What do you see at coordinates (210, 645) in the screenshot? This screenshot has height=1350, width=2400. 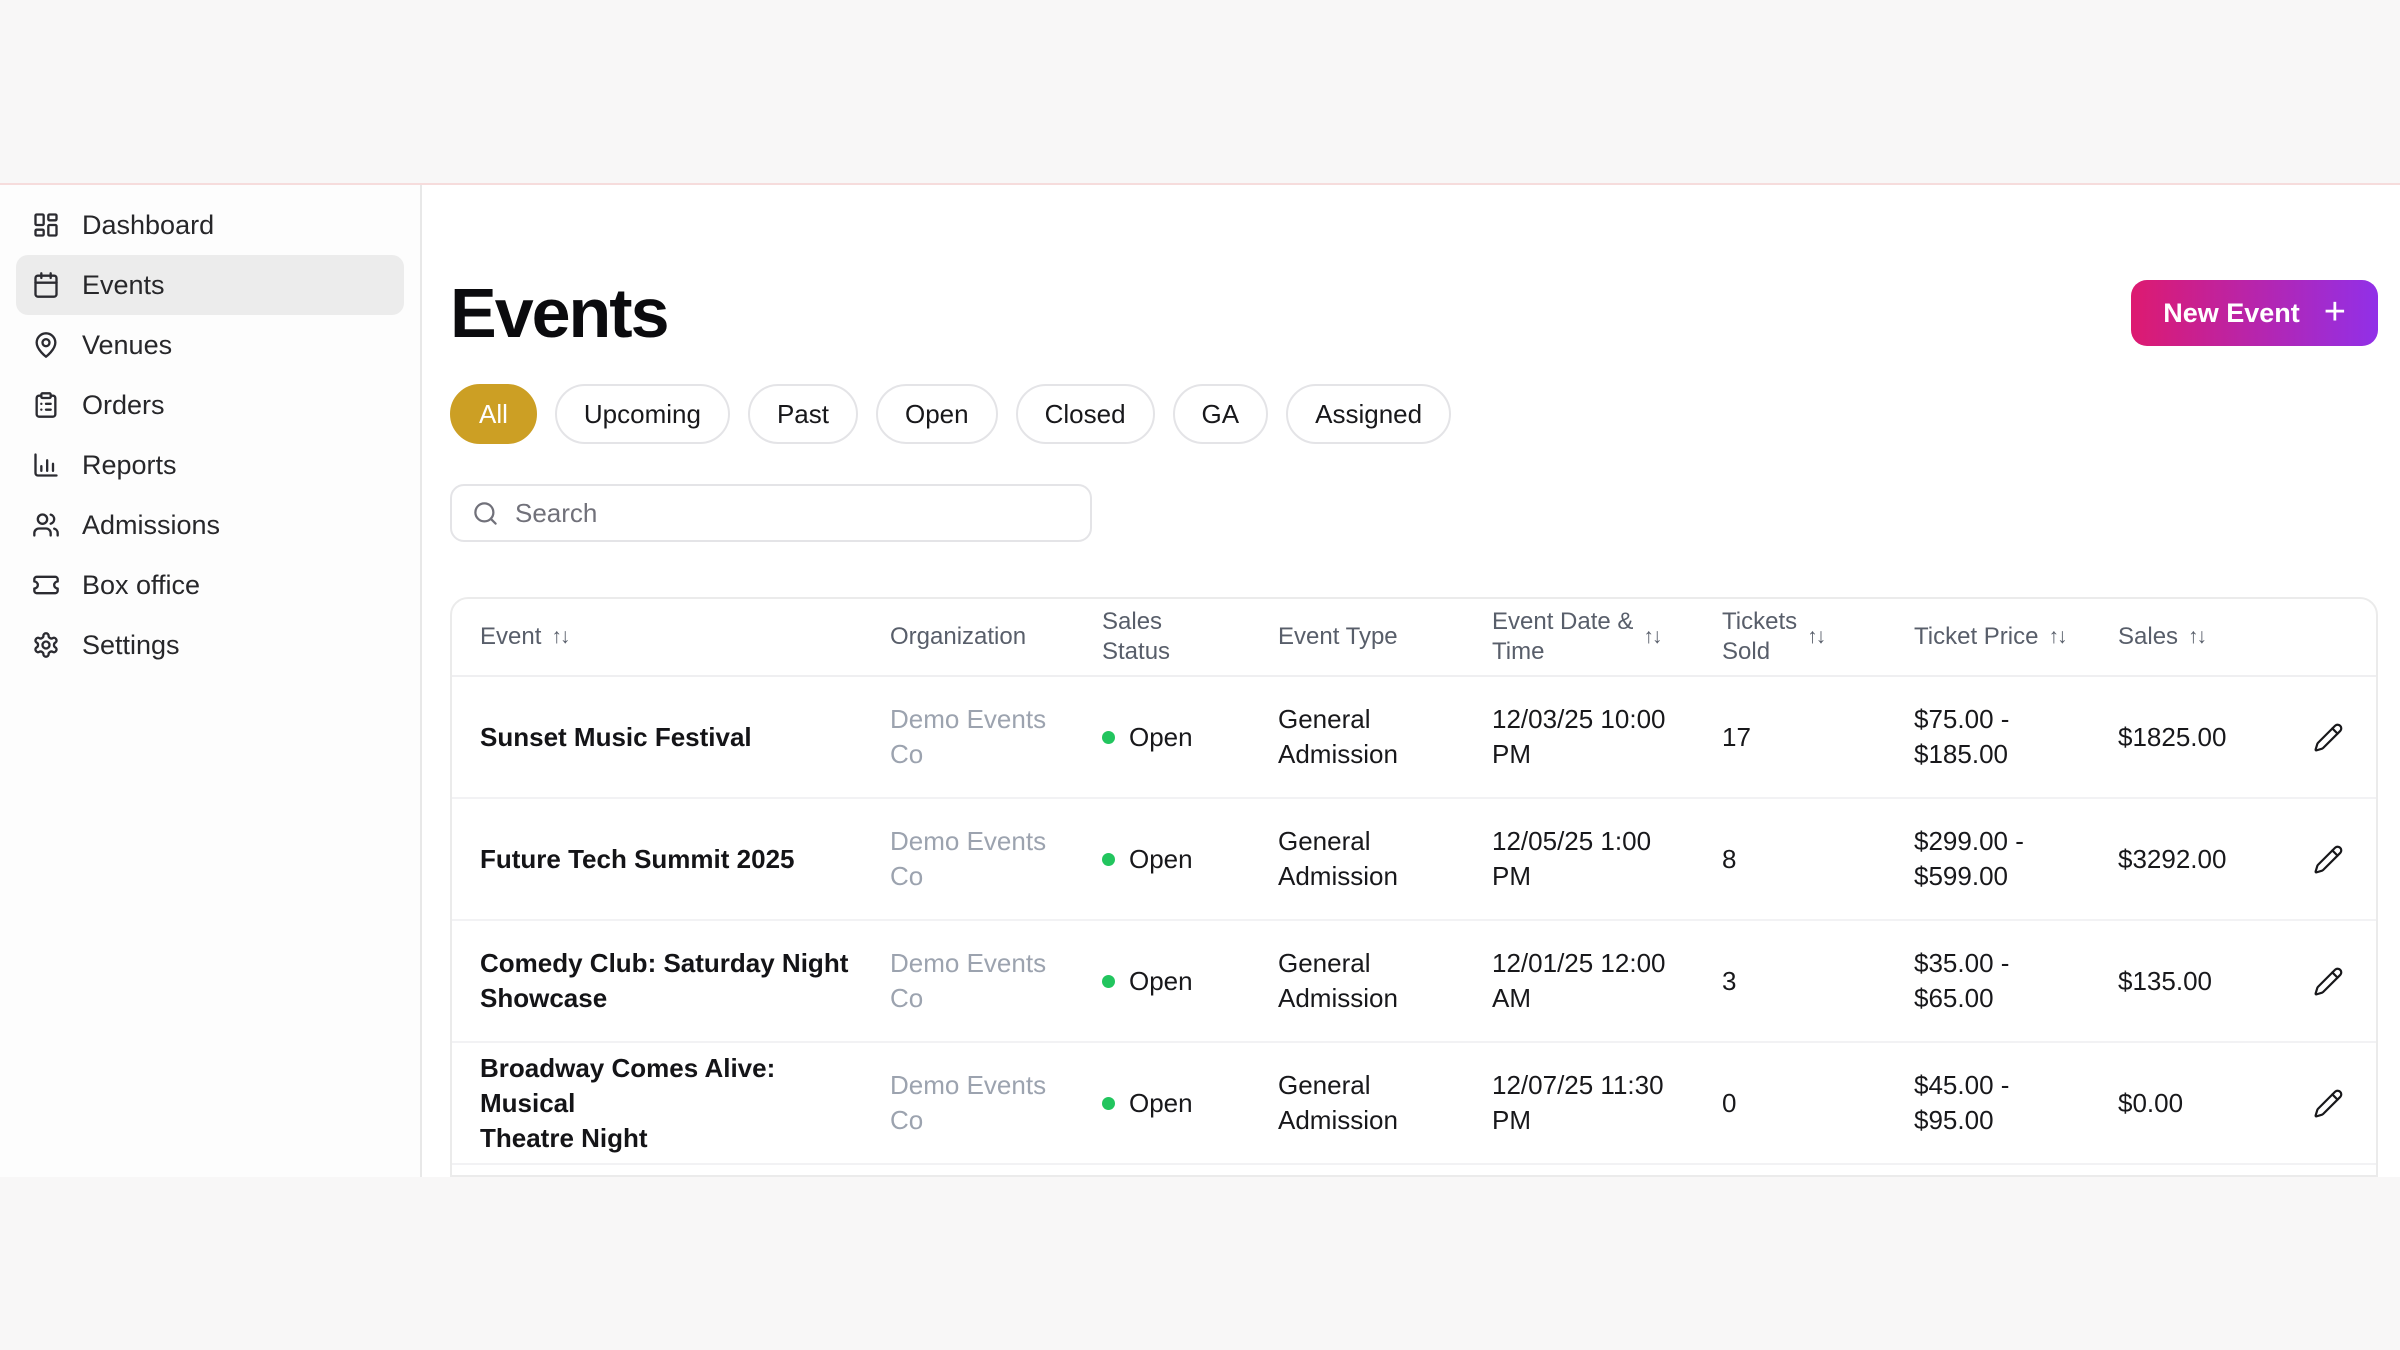 I see `sidebar-item-settings: Settings` at bounding box center [210, 645].